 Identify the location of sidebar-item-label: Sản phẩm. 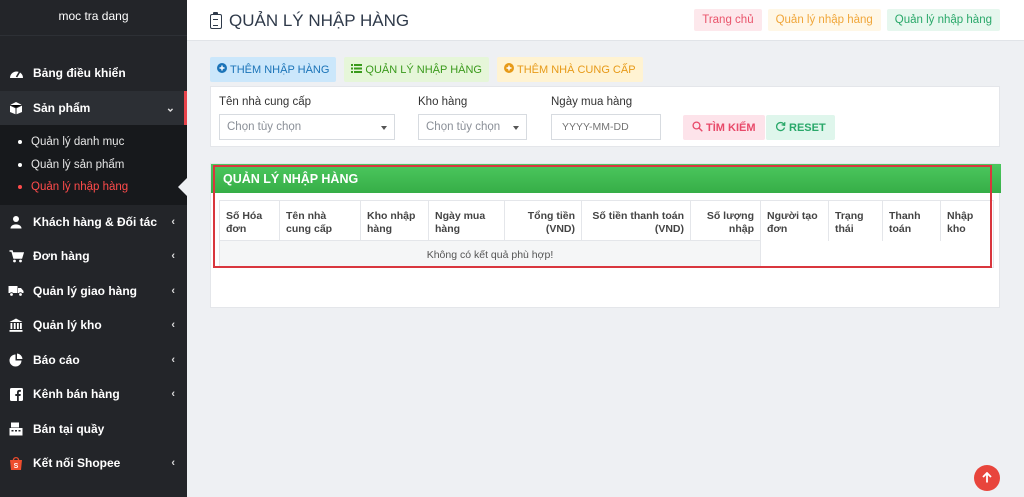
(62, 107).